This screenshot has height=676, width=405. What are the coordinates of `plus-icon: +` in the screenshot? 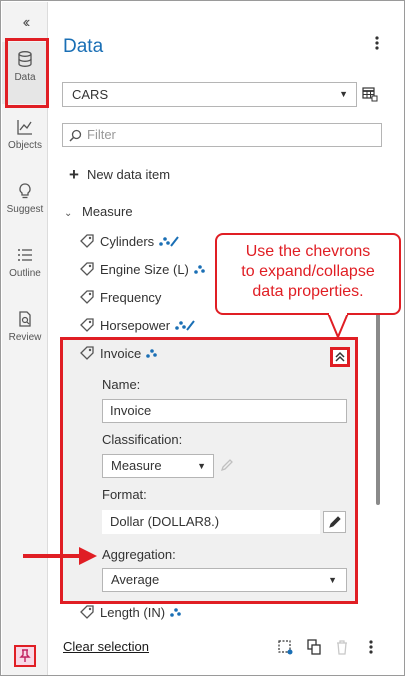 It's located at (74, 174).